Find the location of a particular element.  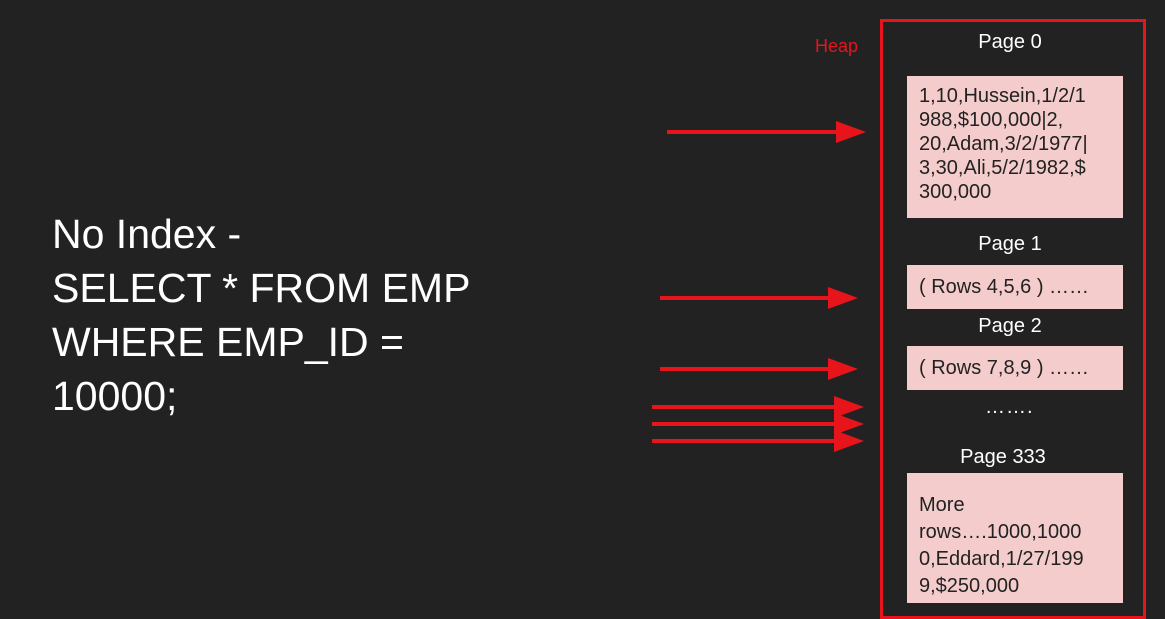

page-333-line-1: More is located at coordinates (942, 505).